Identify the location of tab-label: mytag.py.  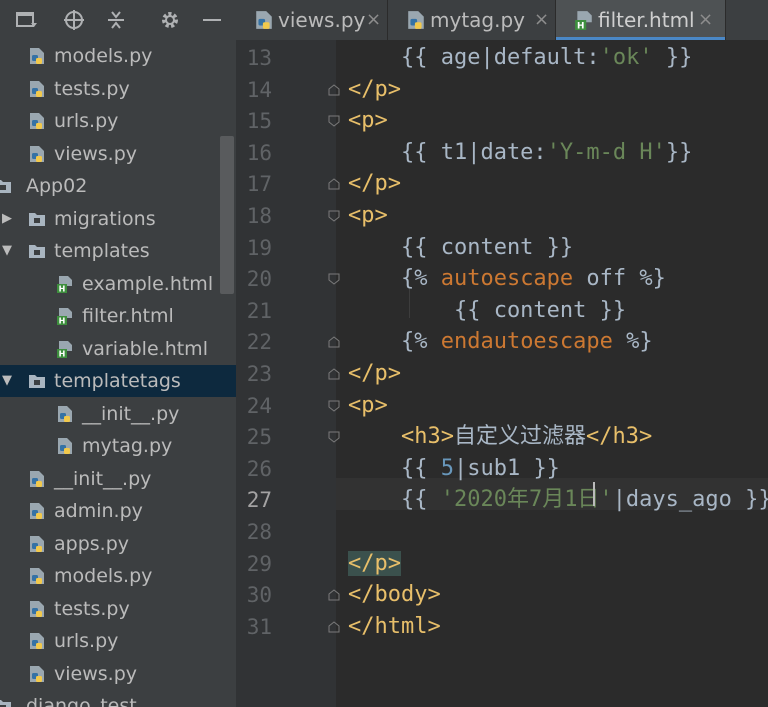
(477, 20).